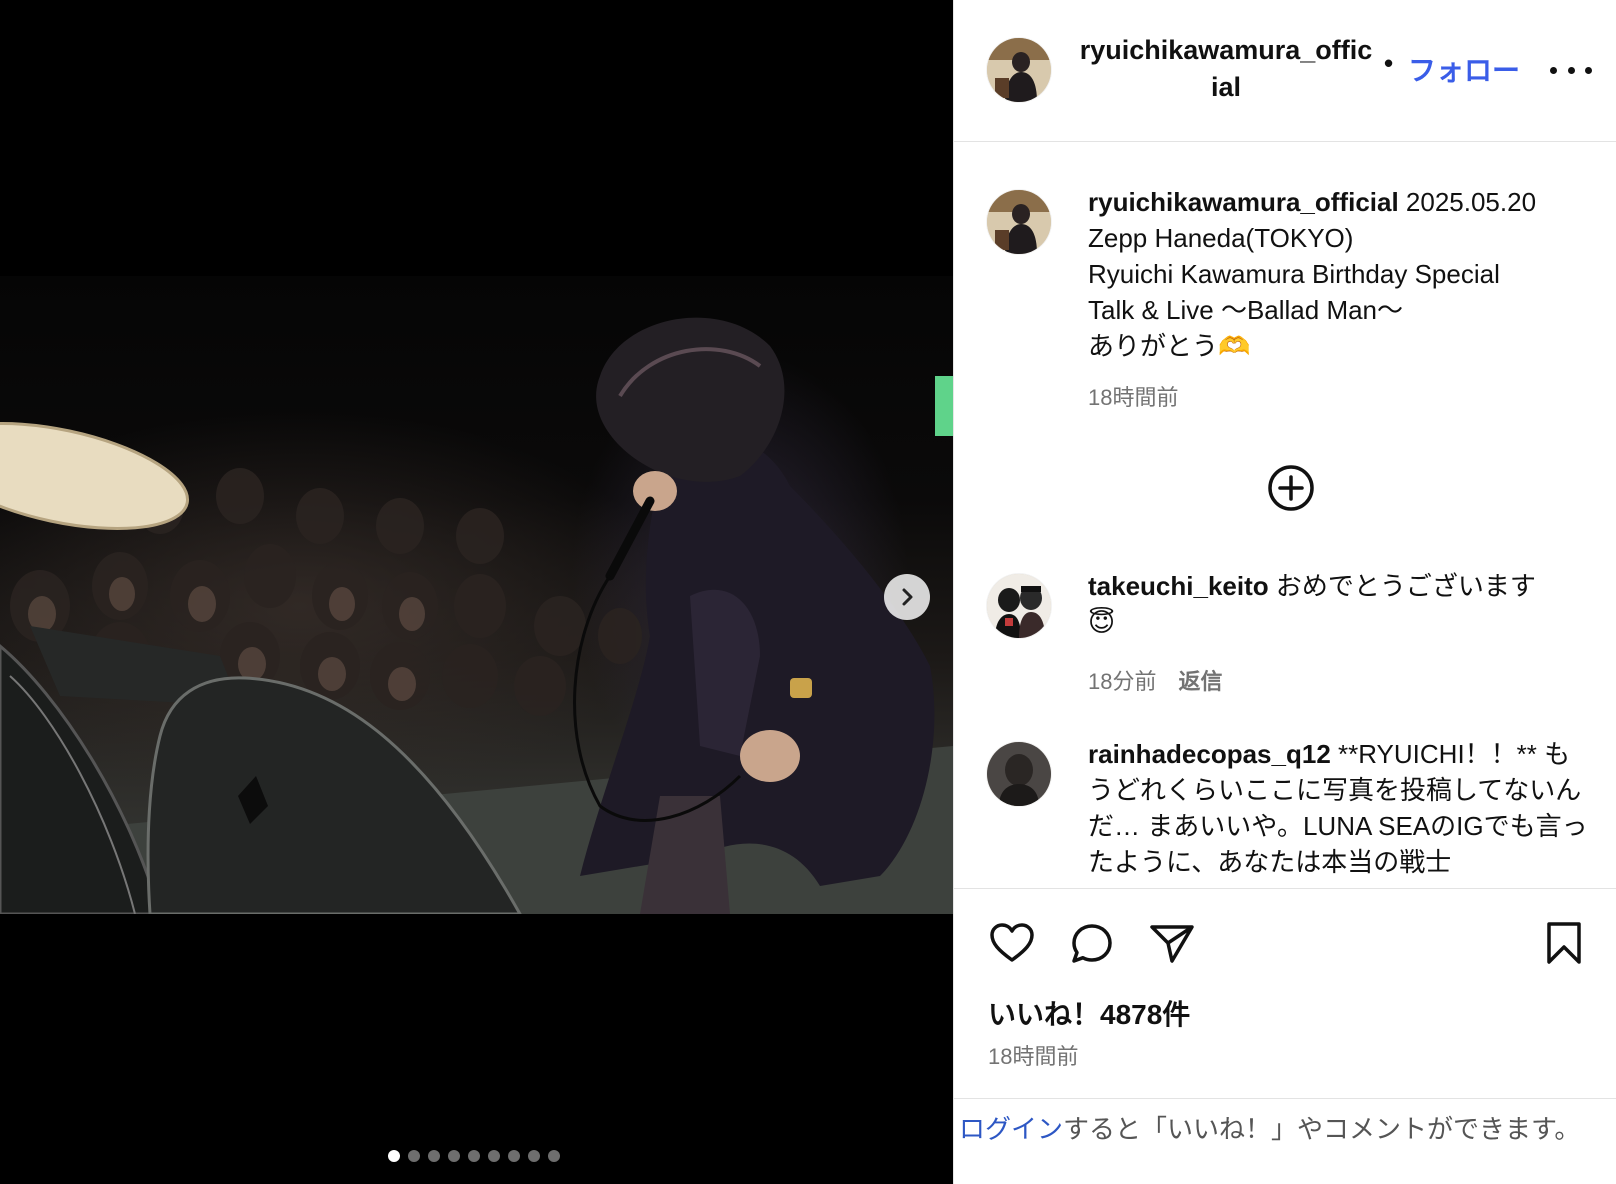 The image size is (1616, 1184). What do you see at coordinates (1122, 681) in the screenshot?
I see `comment-time: 18分前` at bounding box center [1122, 681].